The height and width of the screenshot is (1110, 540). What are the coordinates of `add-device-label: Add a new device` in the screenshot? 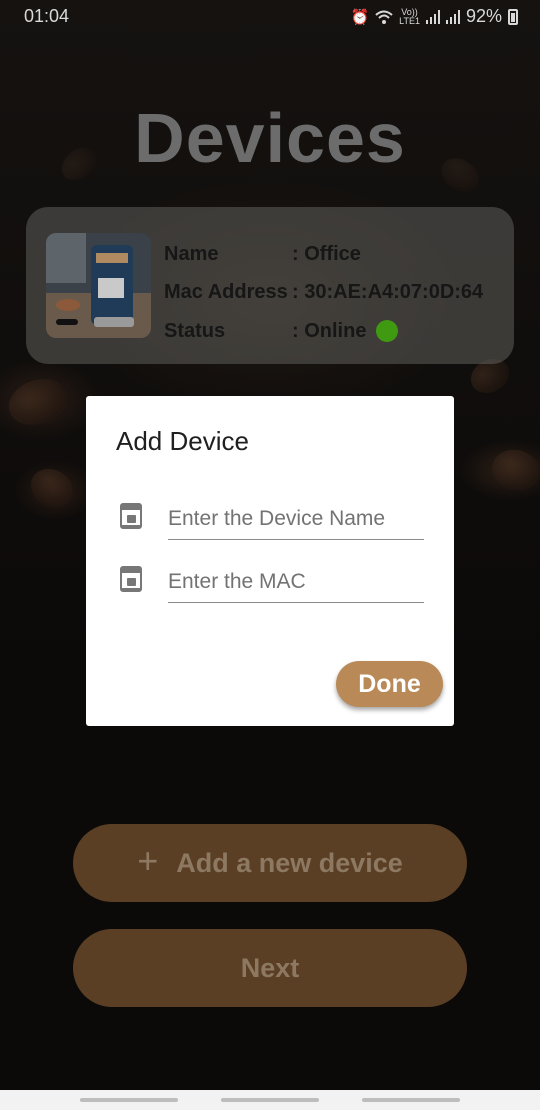 It's located at (289, 862).